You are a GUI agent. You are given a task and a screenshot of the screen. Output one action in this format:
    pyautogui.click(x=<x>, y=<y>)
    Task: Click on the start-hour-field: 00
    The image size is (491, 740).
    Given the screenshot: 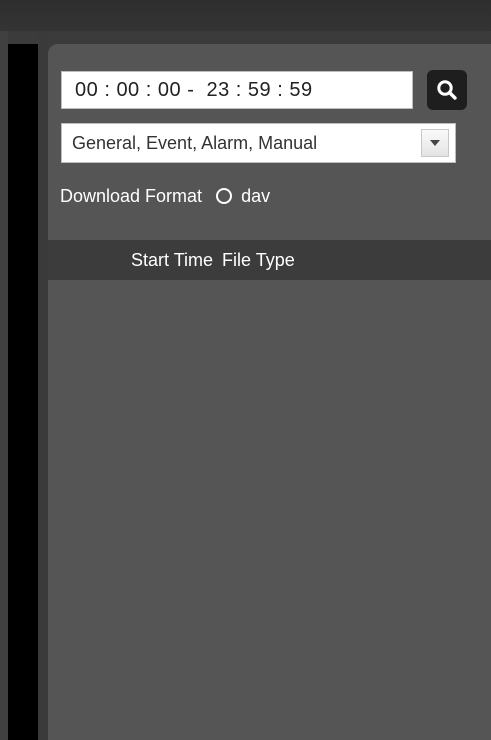 What is the action you would take?
    pyautogui.click(x=86, y=90)
    